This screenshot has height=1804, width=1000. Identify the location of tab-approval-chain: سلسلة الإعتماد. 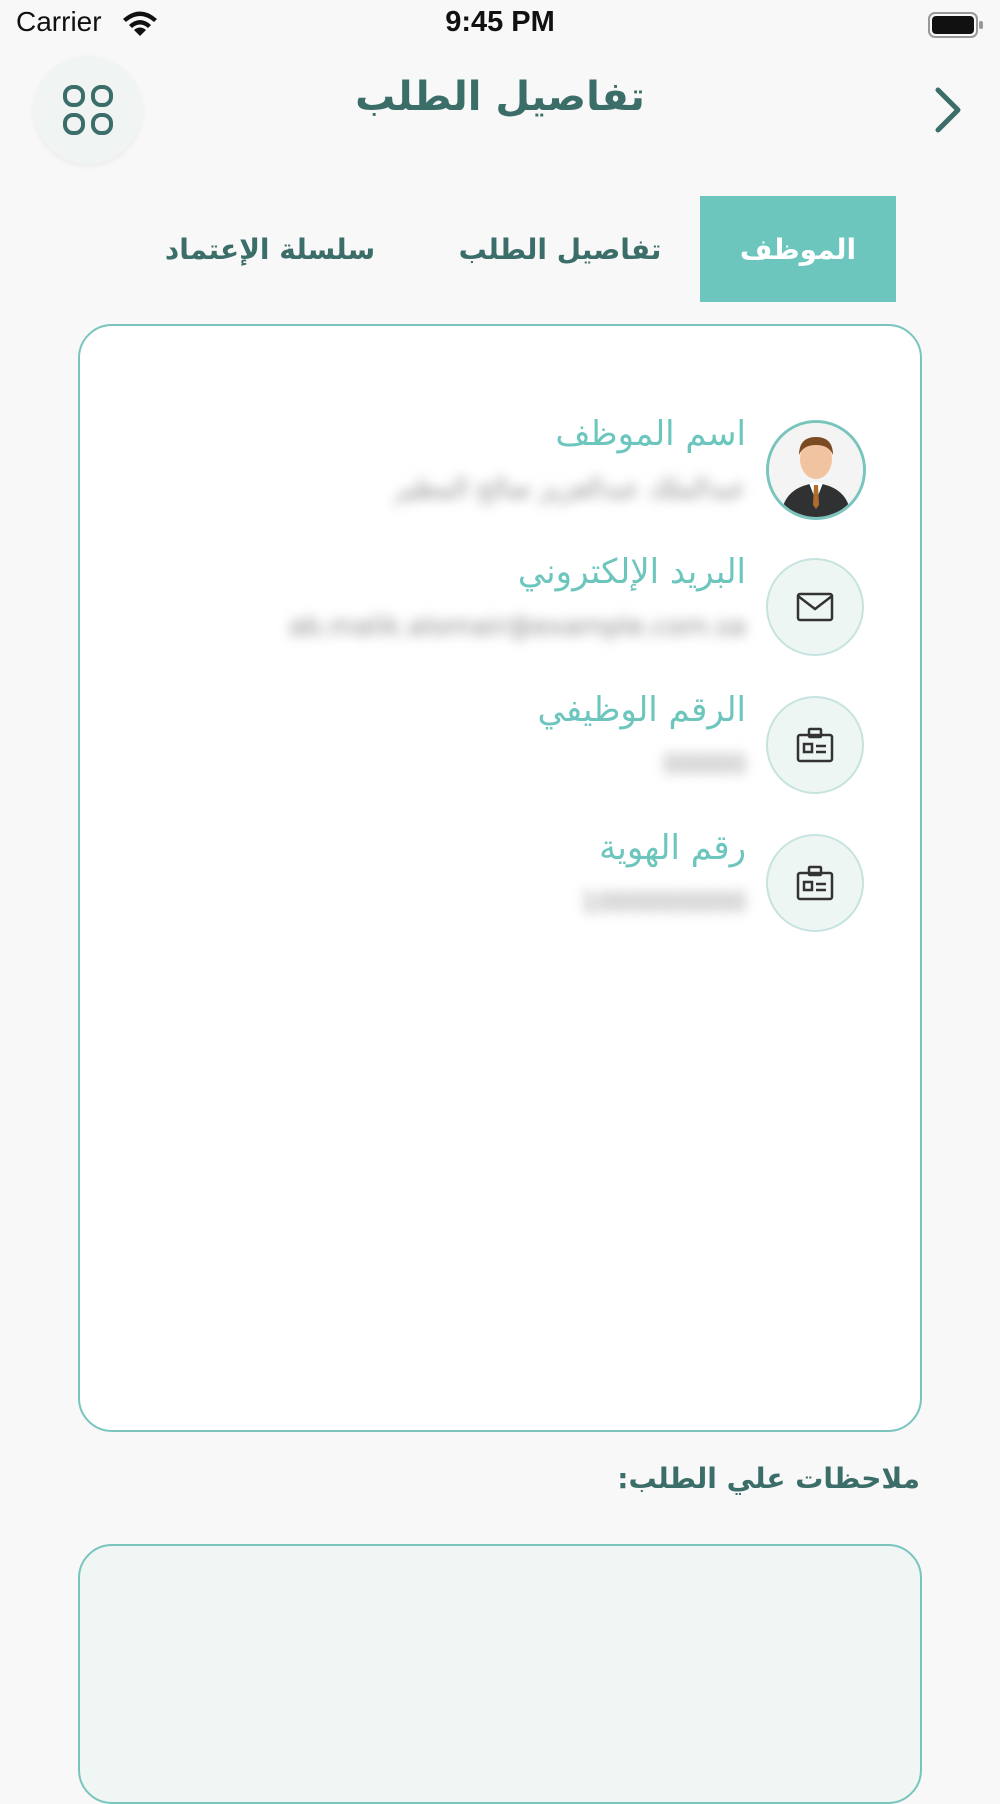
(270, 249).